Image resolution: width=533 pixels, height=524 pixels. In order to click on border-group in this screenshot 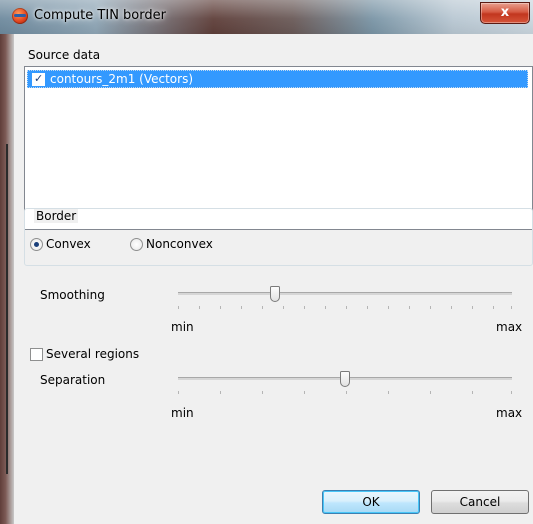, I will do `click(278, 237)`.